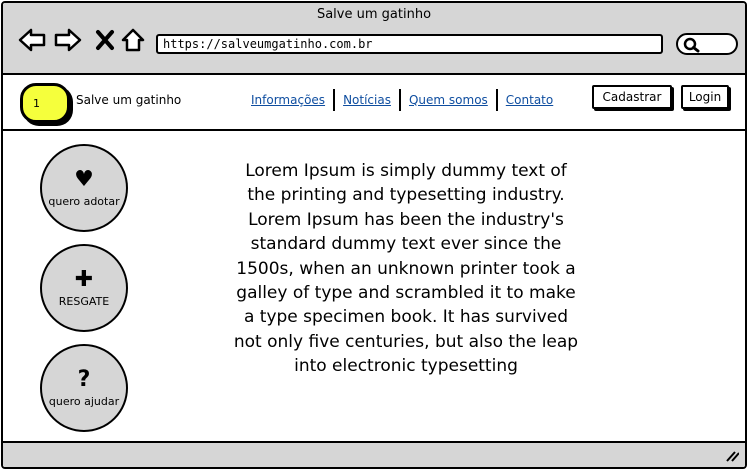  I want to click on question-icon: ?, so click(84, 379).